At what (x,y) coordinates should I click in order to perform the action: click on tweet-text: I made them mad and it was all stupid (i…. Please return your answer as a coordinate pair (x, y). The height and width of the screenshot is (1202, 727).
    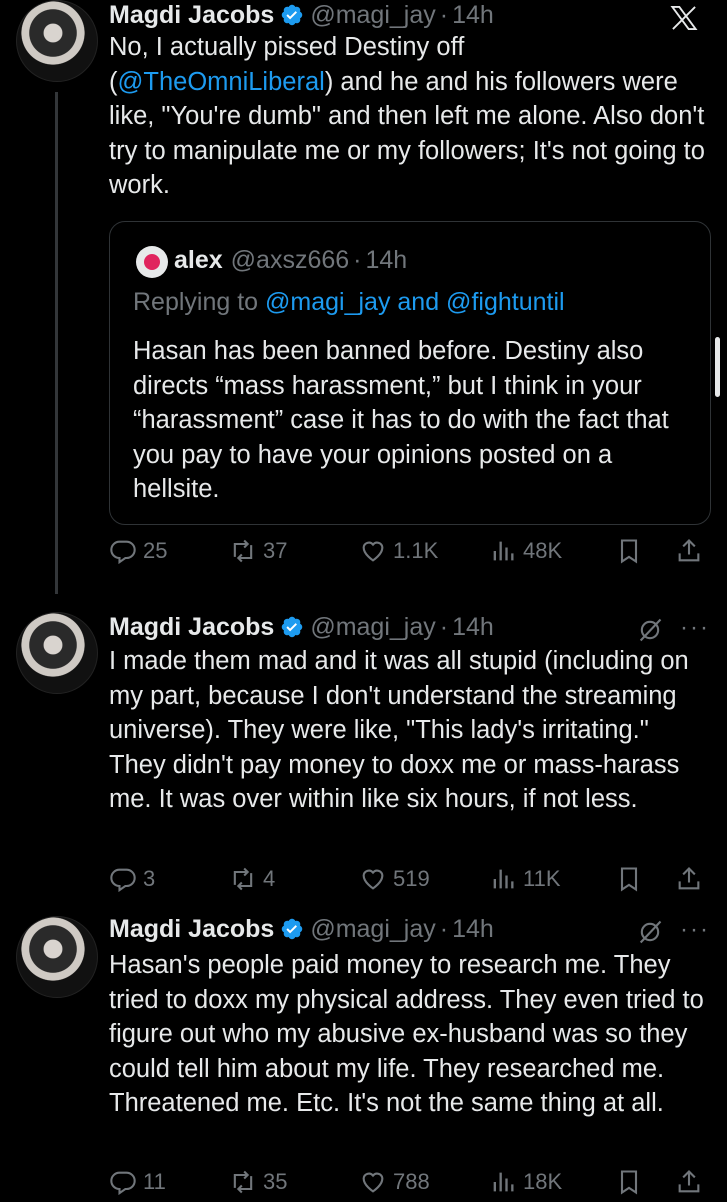
    Looking at the image, I should click on (399, 730).